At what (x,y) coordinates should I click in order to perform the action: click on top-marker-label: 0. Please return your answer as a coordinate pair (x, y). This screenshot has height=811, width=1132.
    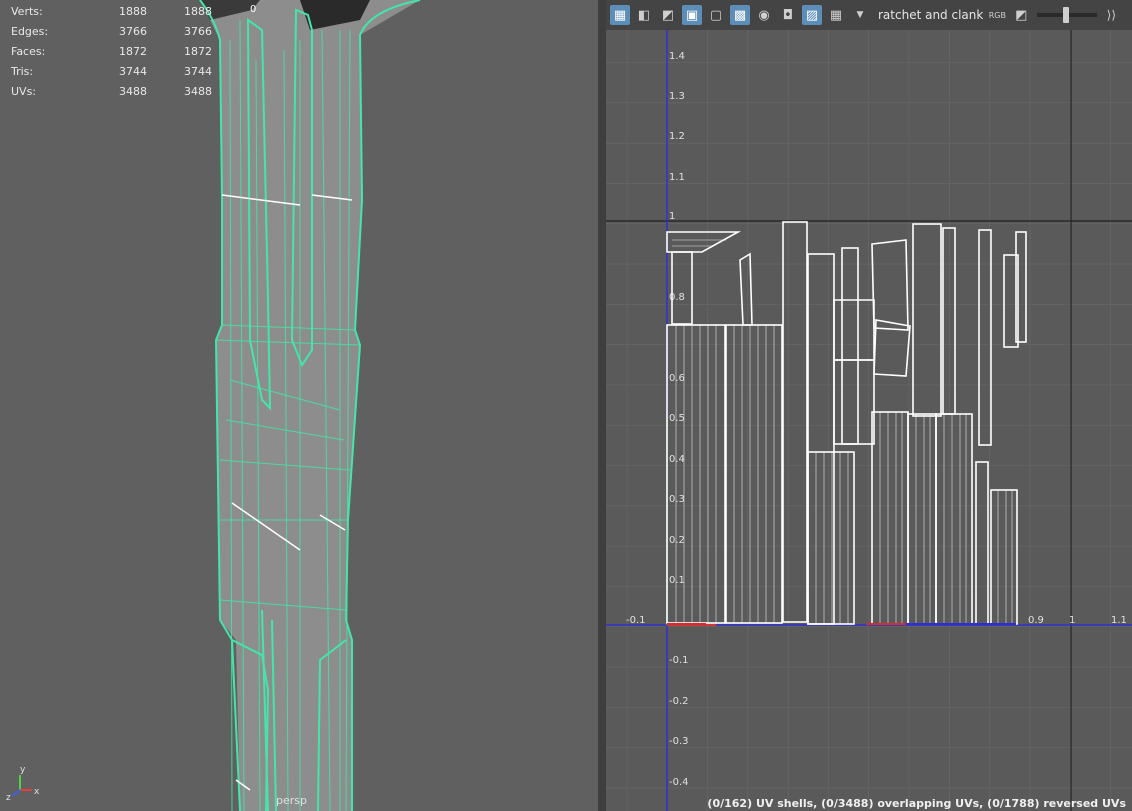
    Looking at the image, I should click on (253, 9).